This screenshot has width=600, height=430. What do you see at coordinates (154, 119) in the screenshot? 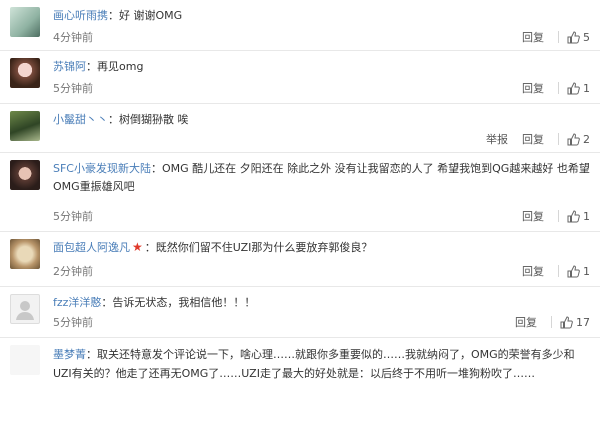
I see `comment-text: 树倒猢狲散 唉` at bounding box center [154, 119].